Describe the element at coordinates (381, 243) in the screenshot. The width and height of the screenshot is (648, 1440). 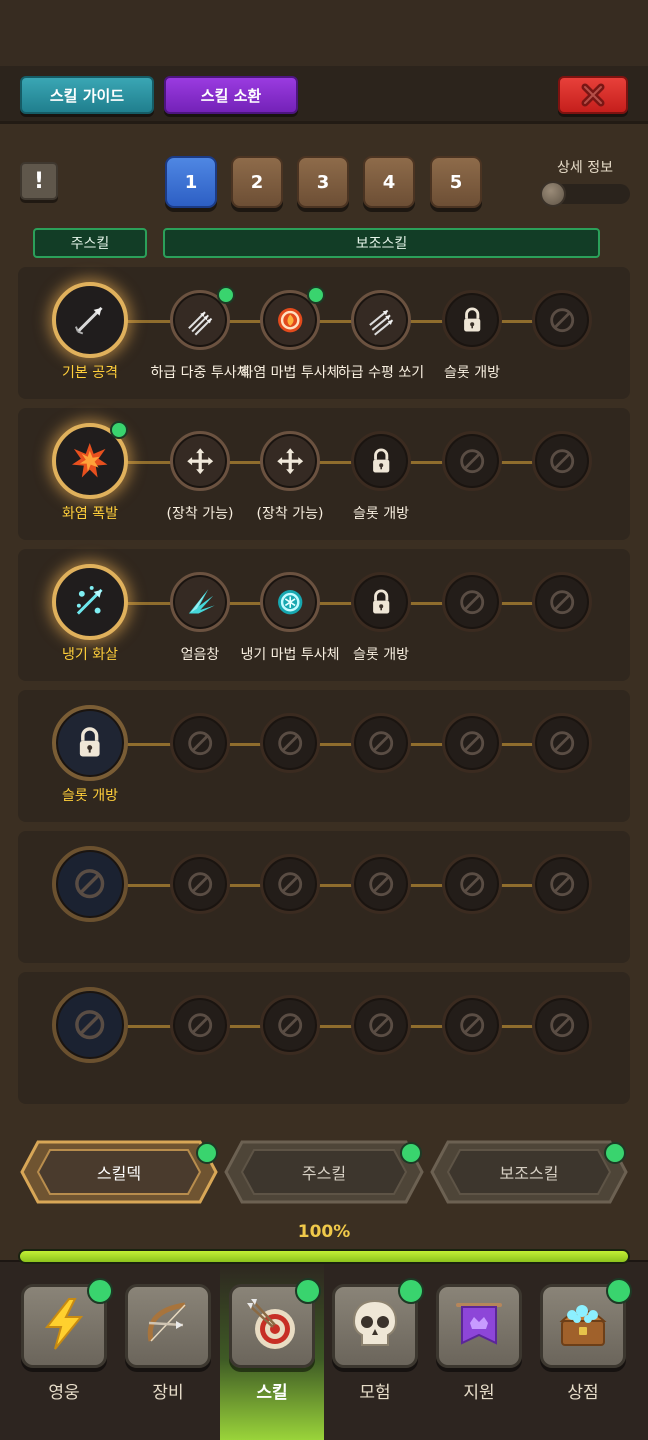
I see `sub-skill-header: 보조스킬` at that location.